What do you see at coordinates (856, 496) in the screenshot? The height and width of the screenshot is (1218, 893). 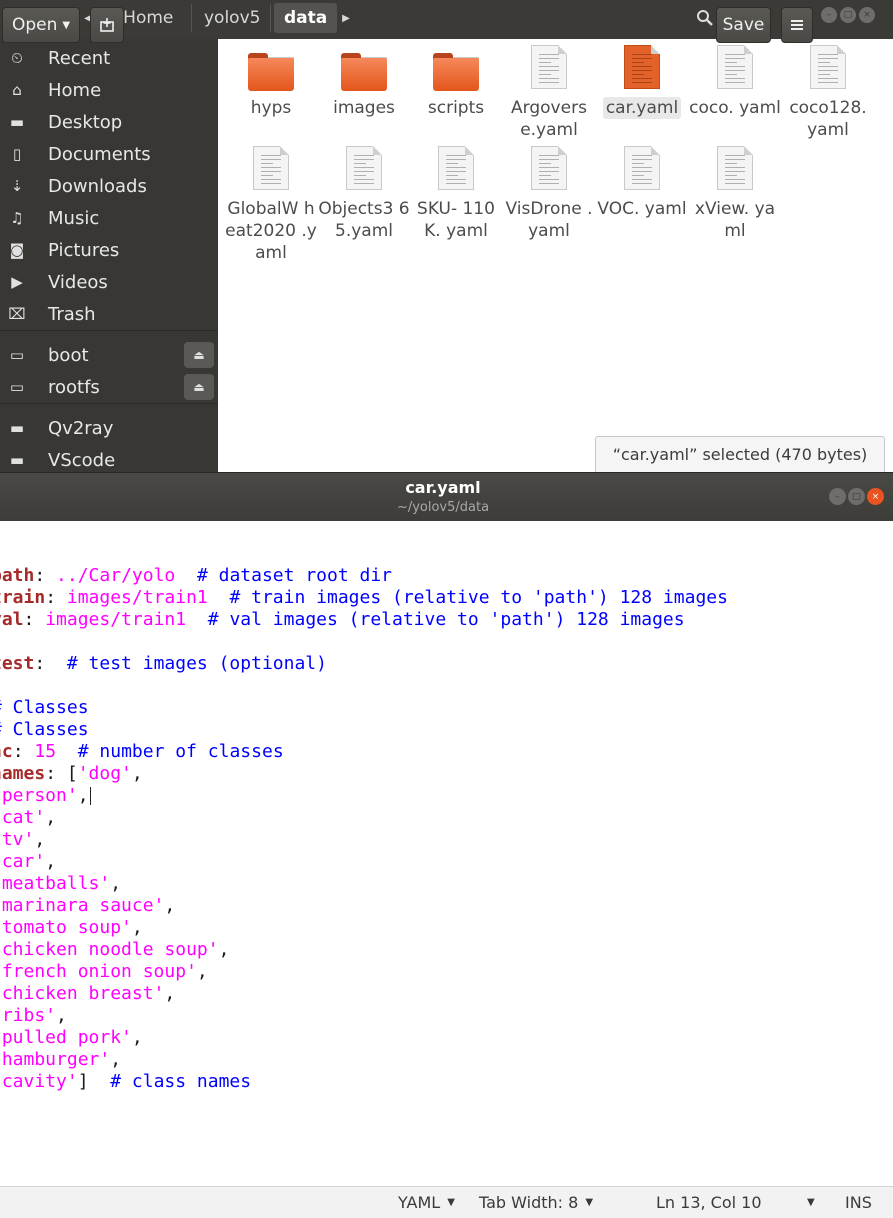 I see `editor-maximize-button: □` at bounding box center [856, 496].